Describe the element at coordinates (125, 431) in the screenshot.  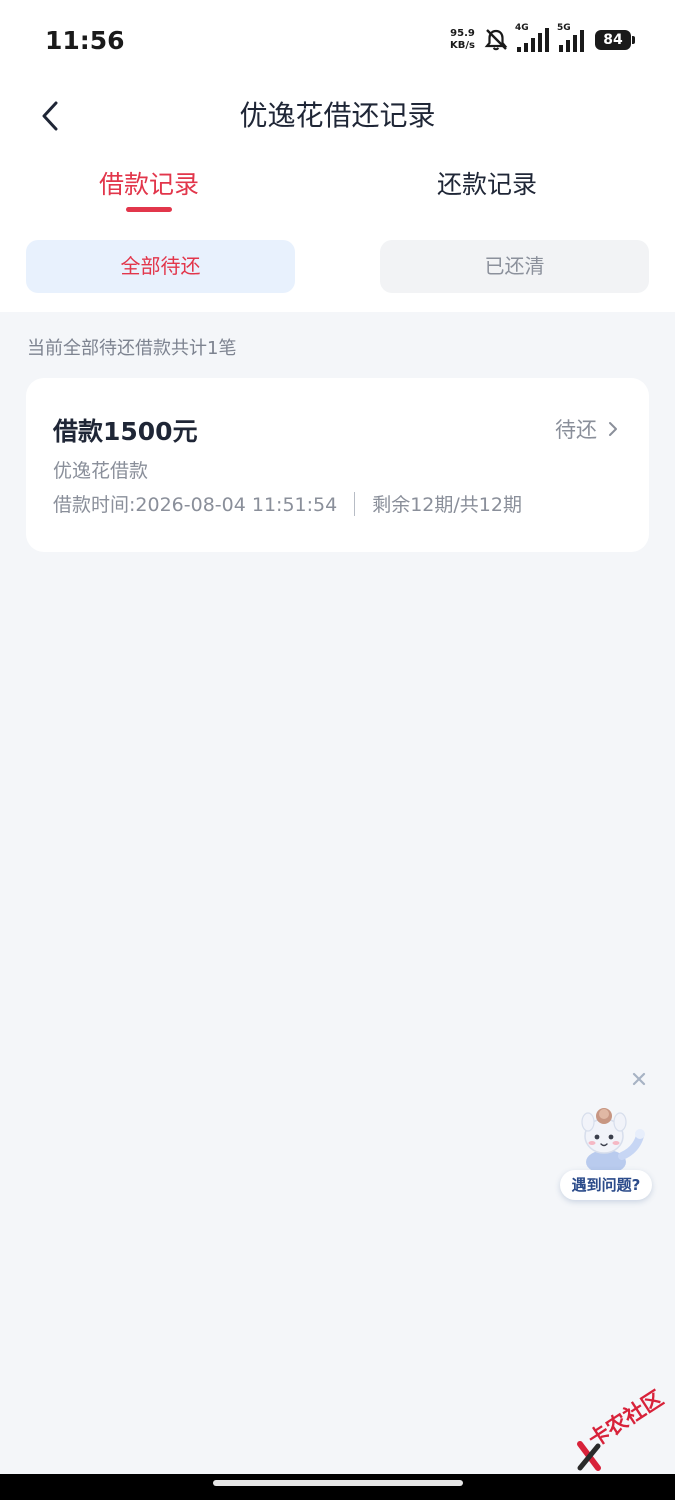
I see `loan-amount: 借款1500元` at that location.